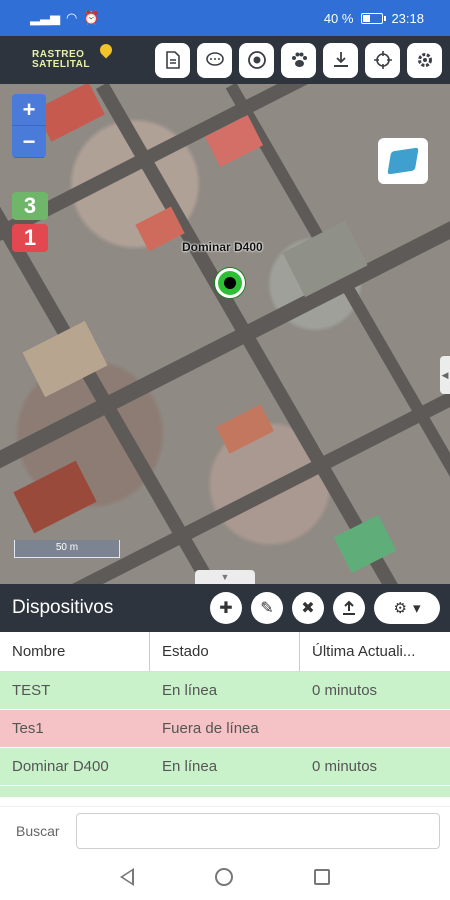 The height and width of the screenshot is (900, 450). I want to click on panel-collapse-handle: ▼, so click(225, 577).